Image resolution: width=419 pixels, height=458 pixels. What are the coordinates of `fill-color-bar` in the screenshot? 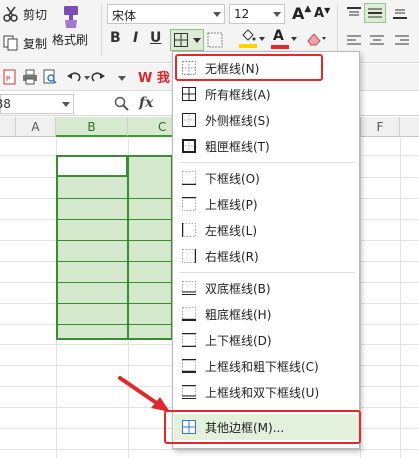 It's located at (248, 46).